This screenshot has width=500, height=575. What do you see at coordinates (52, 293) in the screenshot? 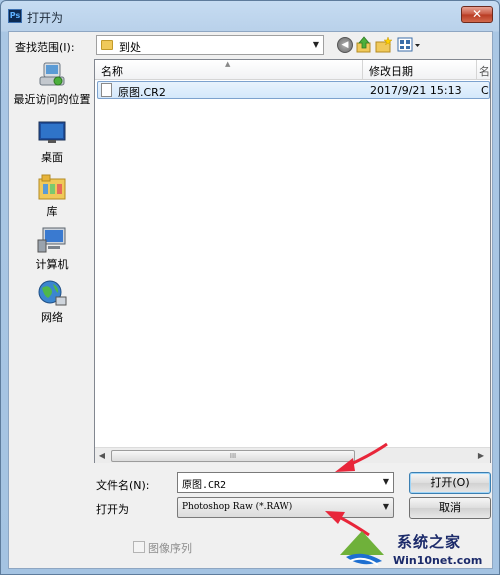
I see `network-icon` at bounding box center [52, 293].